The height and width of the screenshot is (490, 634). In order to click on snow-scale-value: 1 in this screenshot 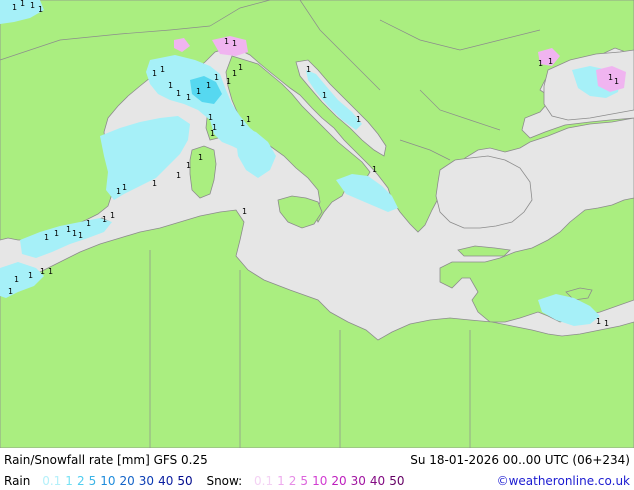, I will do `click(281, 481)`.